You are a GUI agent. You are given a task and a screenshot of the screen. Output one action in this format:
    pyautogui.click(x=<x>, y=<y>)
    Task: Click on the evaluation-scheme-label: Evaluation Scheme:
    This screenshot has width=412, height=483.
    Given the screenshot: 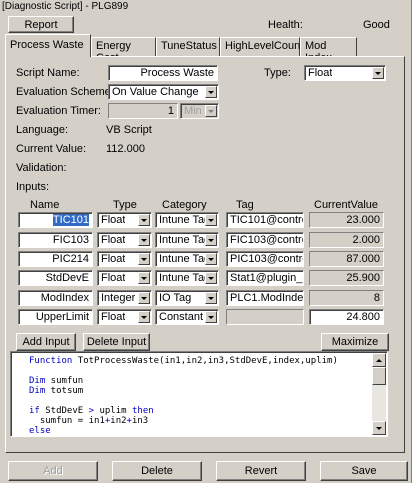 What is the action you would take?
    pyautogui.click(x=65, y=92)
    